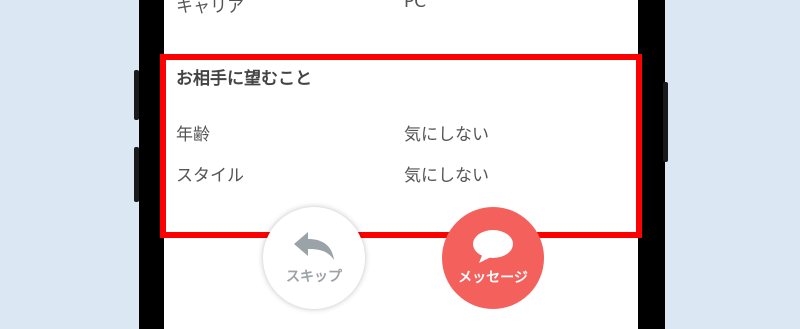 This screenshot has height=329, width=800. What do you see at coordinates (493, 278) in the screenshot?
I see `message-label: メッセージ` at bounding box center [493, 278].